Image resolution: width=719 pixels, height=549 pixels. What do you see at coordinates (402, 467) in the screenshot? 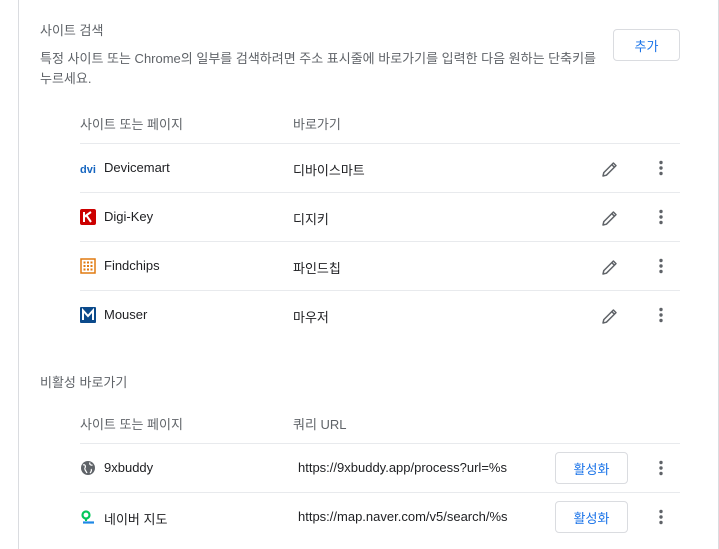
I see `query-url: https://9xbuddy.app/process?url=%s` at bounding box center [402, 467].